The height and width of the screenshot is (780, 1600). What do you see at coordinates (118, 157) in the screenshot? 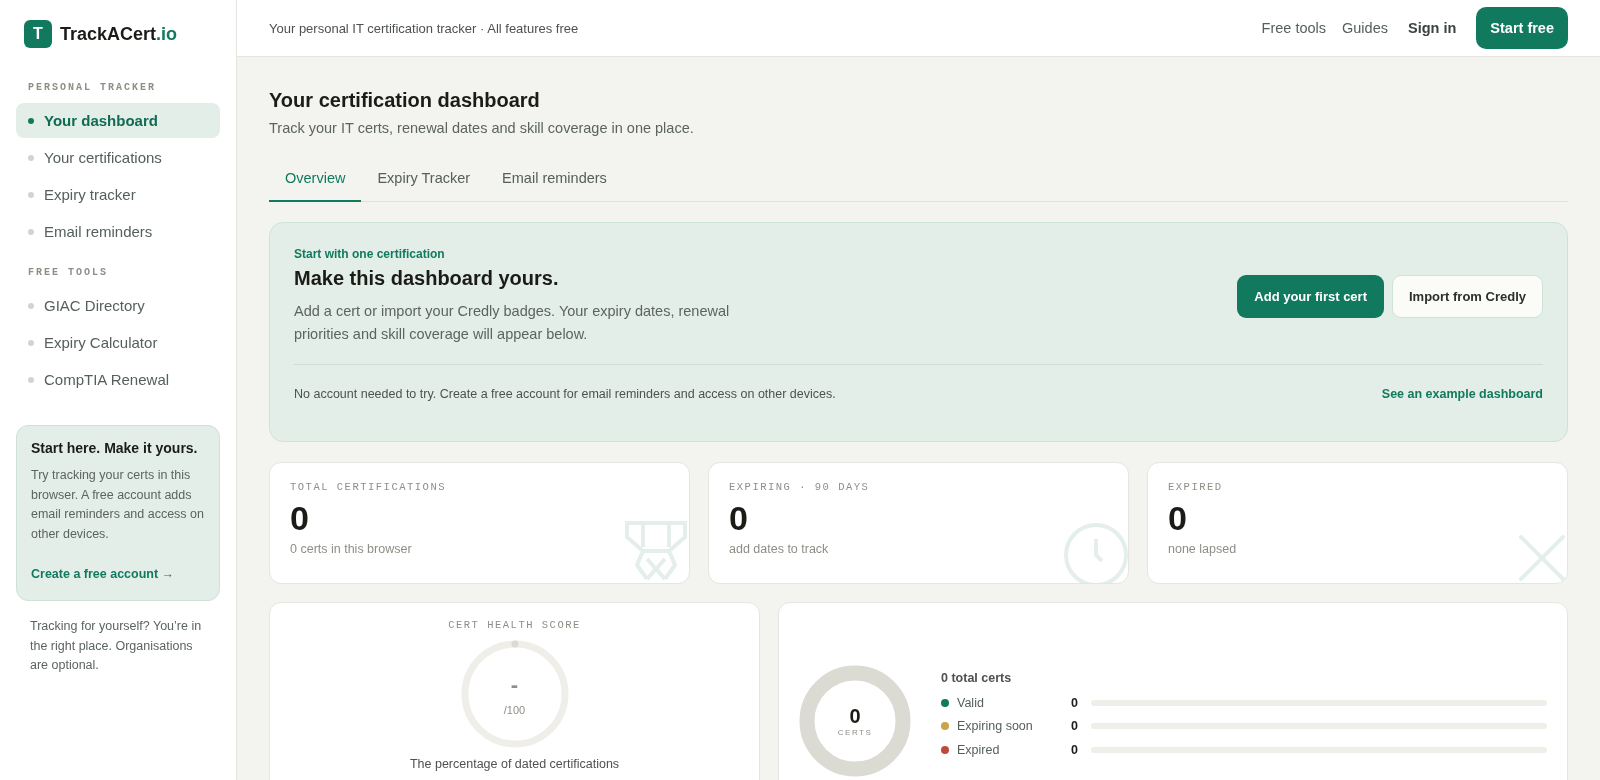
I see `sidebar-item: Your certifications` at bounding box center [118, 157].